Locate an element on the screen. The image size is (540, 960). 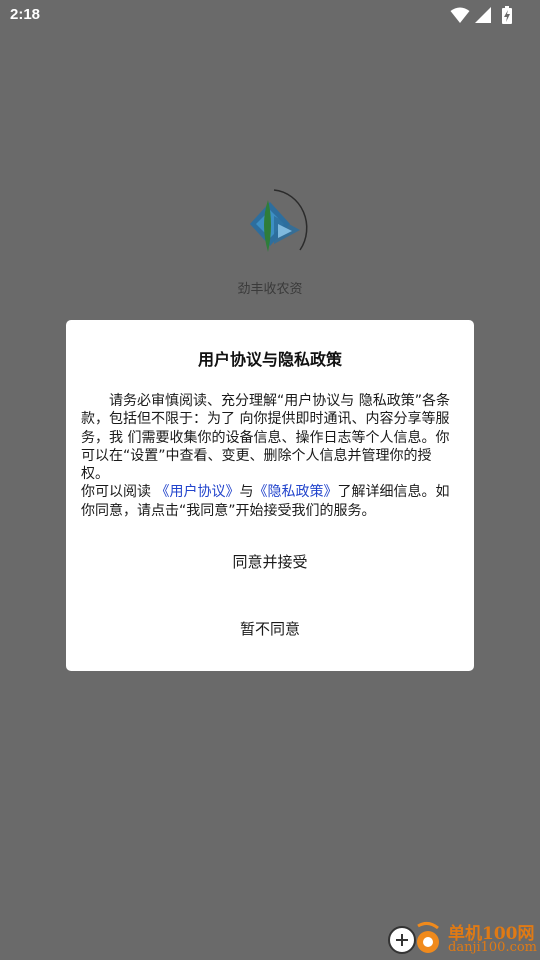
status-time: 2:18 is located at coordinates (25, 14).